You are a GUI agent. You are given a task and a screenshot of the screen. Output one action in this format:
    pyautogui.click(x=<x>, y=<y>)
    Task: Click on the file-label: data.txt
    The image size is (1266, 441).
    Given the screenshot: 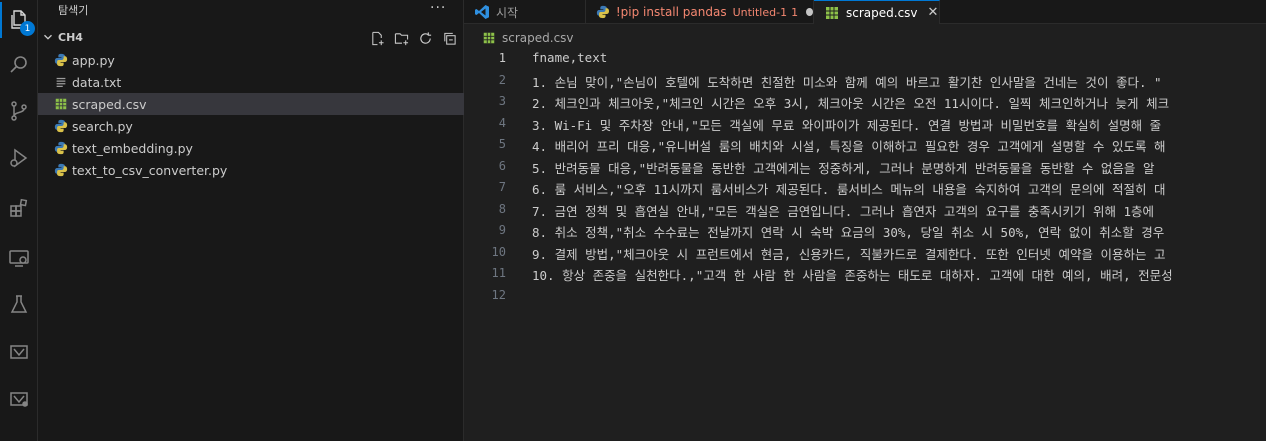 What is the action you would take?
    pyautogui.click(x=97, y=82)
    